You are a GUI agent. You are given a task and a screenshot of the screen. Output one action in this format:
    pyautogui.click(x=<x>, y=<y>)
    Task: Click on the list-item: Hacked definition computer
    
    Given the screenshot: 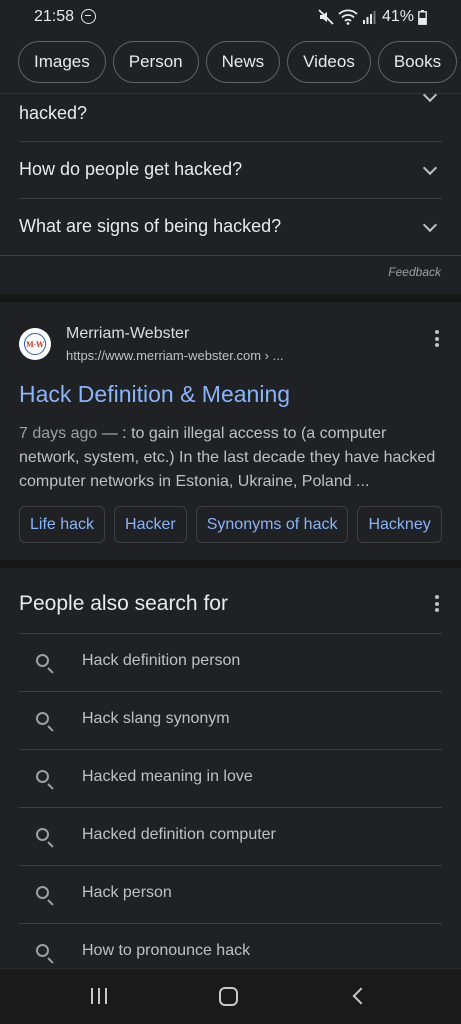 What is the action you would take?
    pyautogui.click(x=230, y=836)
    